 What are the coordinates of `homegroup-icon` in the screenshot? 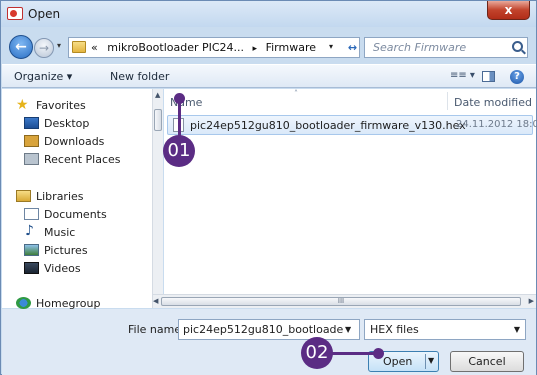 It's located at (23, 303).